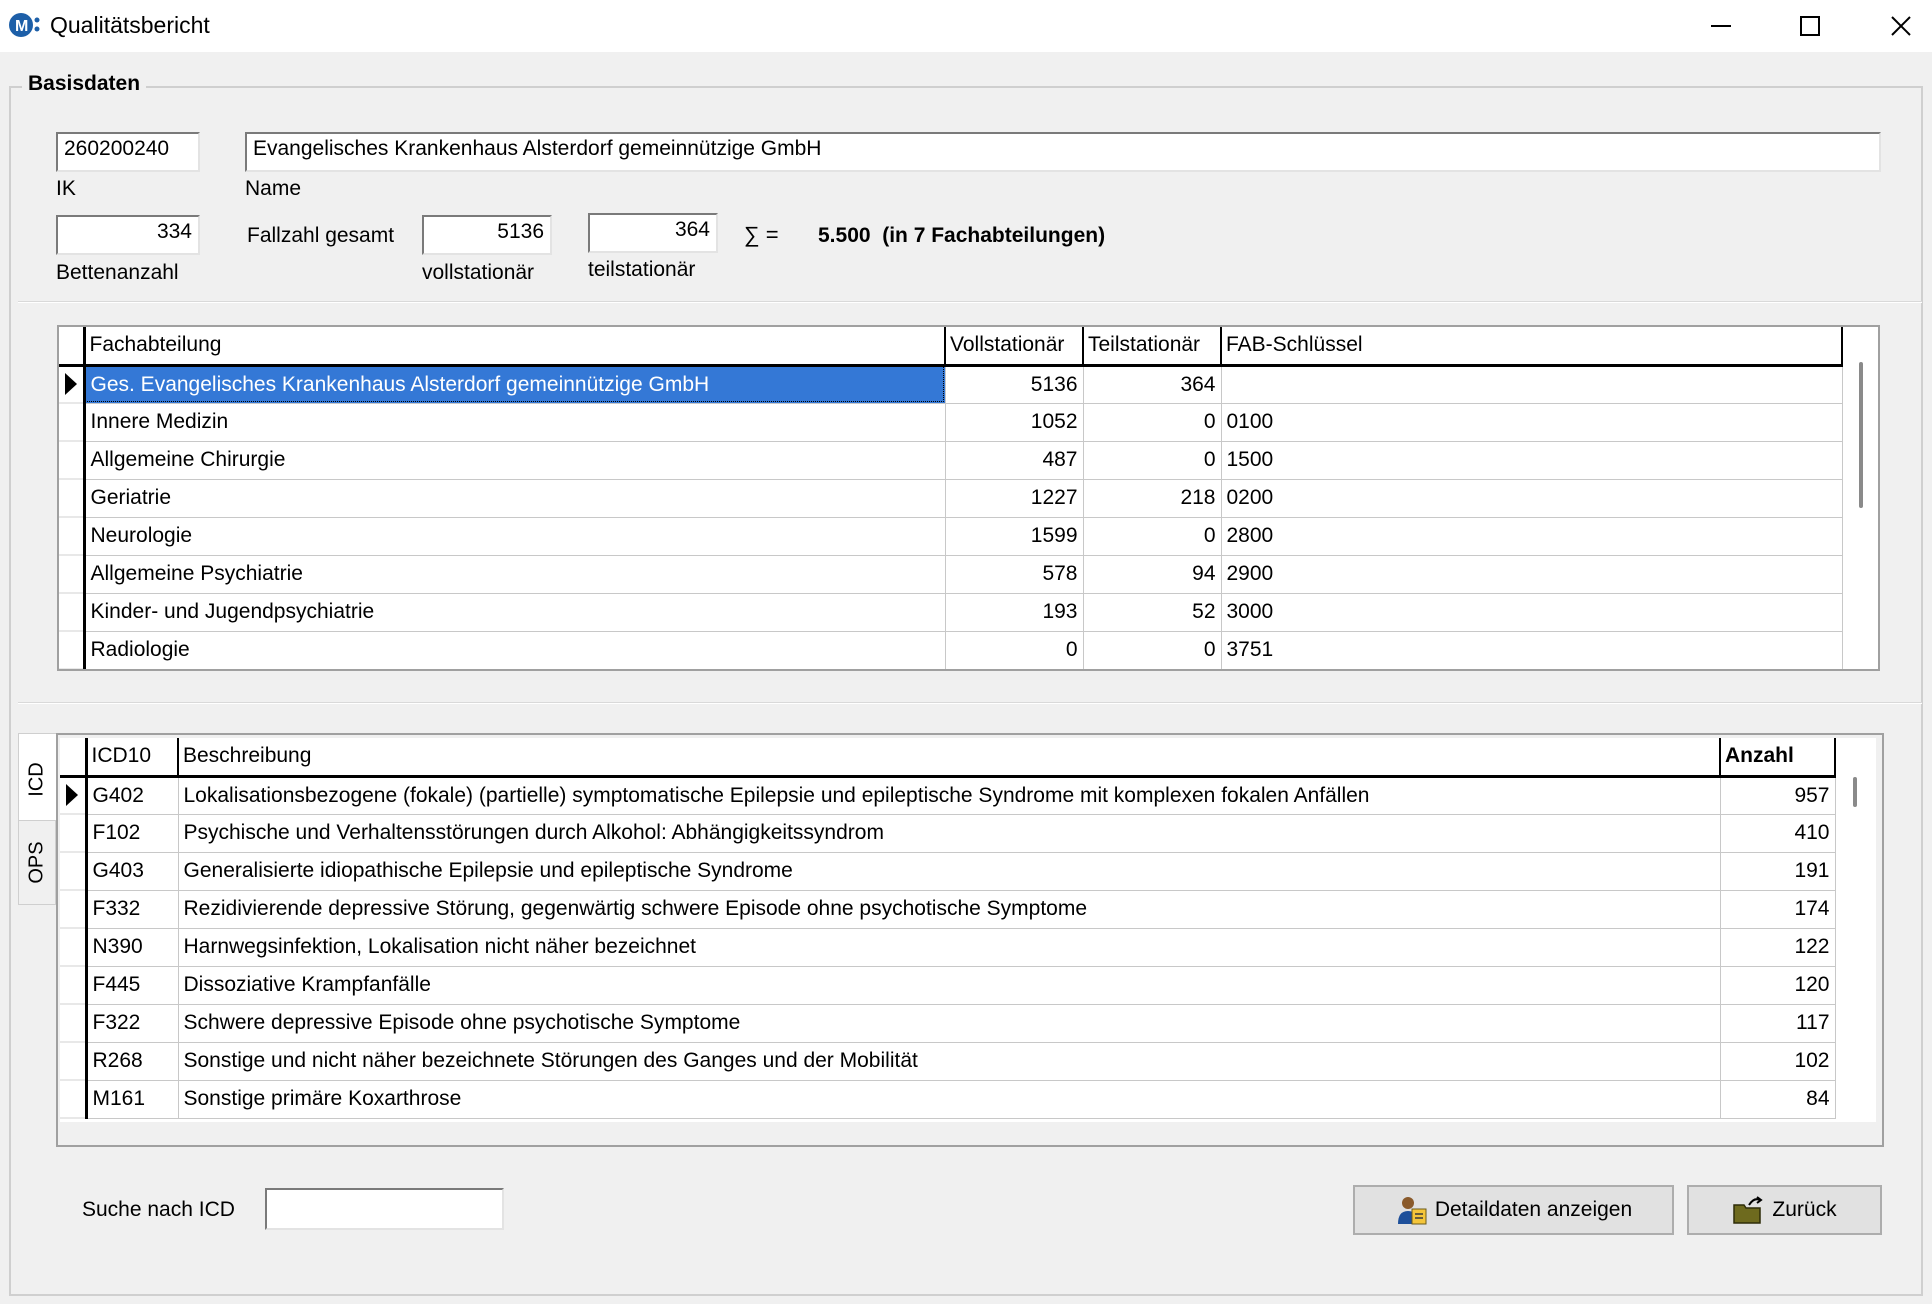 Image resolution: width=1932 pixels, height=1304 pixels. What do you see at coordinates (132, 1023) in the screenshot?
I see `cell-icd10: F322` at bounding box center [132, 1023].